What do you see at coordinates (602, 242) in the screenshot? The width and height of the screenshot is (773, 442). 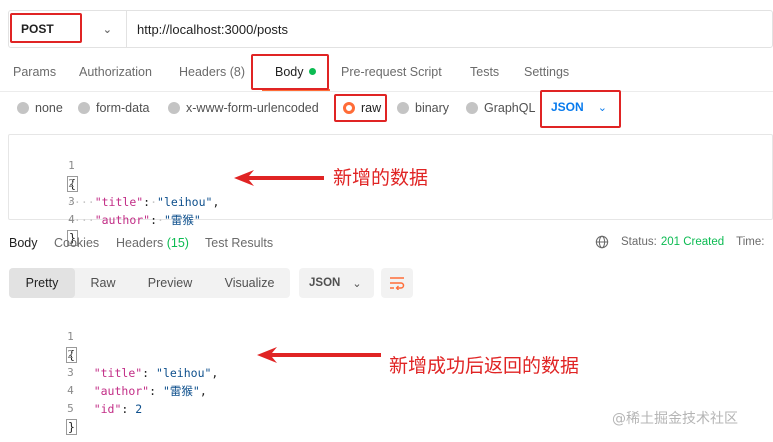 I see `globe-icon` at bounding box center [602, 242].